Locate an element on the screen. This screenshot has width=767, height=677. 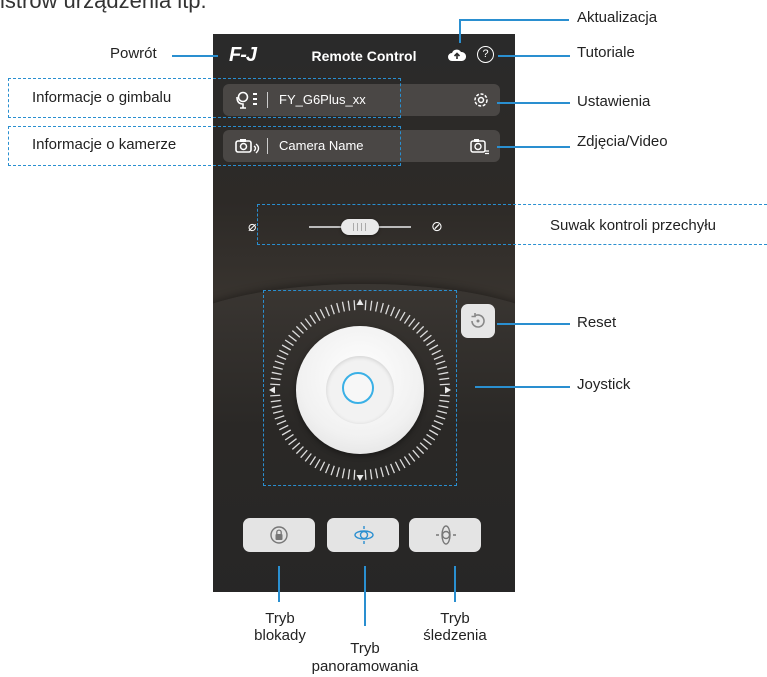
tracking-mode-icon is located at coordinates (446, 535).